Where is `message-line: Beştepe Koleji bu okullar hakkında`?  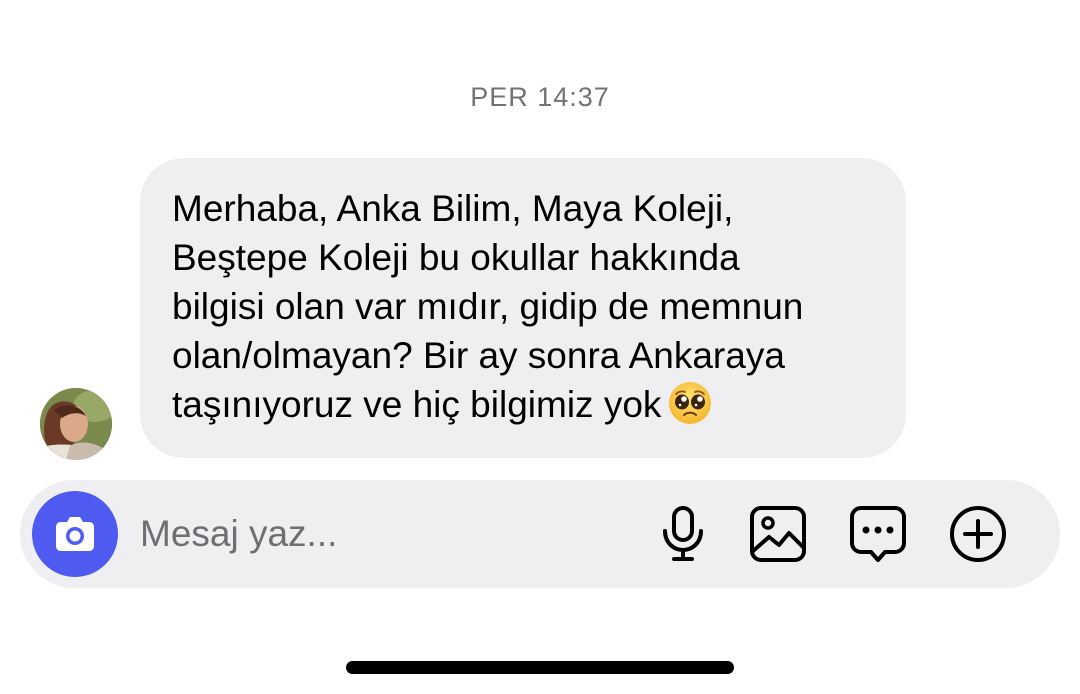 message-line: Beştepe Koleji bu okullar hakkında is located at coordinates (456, 257).